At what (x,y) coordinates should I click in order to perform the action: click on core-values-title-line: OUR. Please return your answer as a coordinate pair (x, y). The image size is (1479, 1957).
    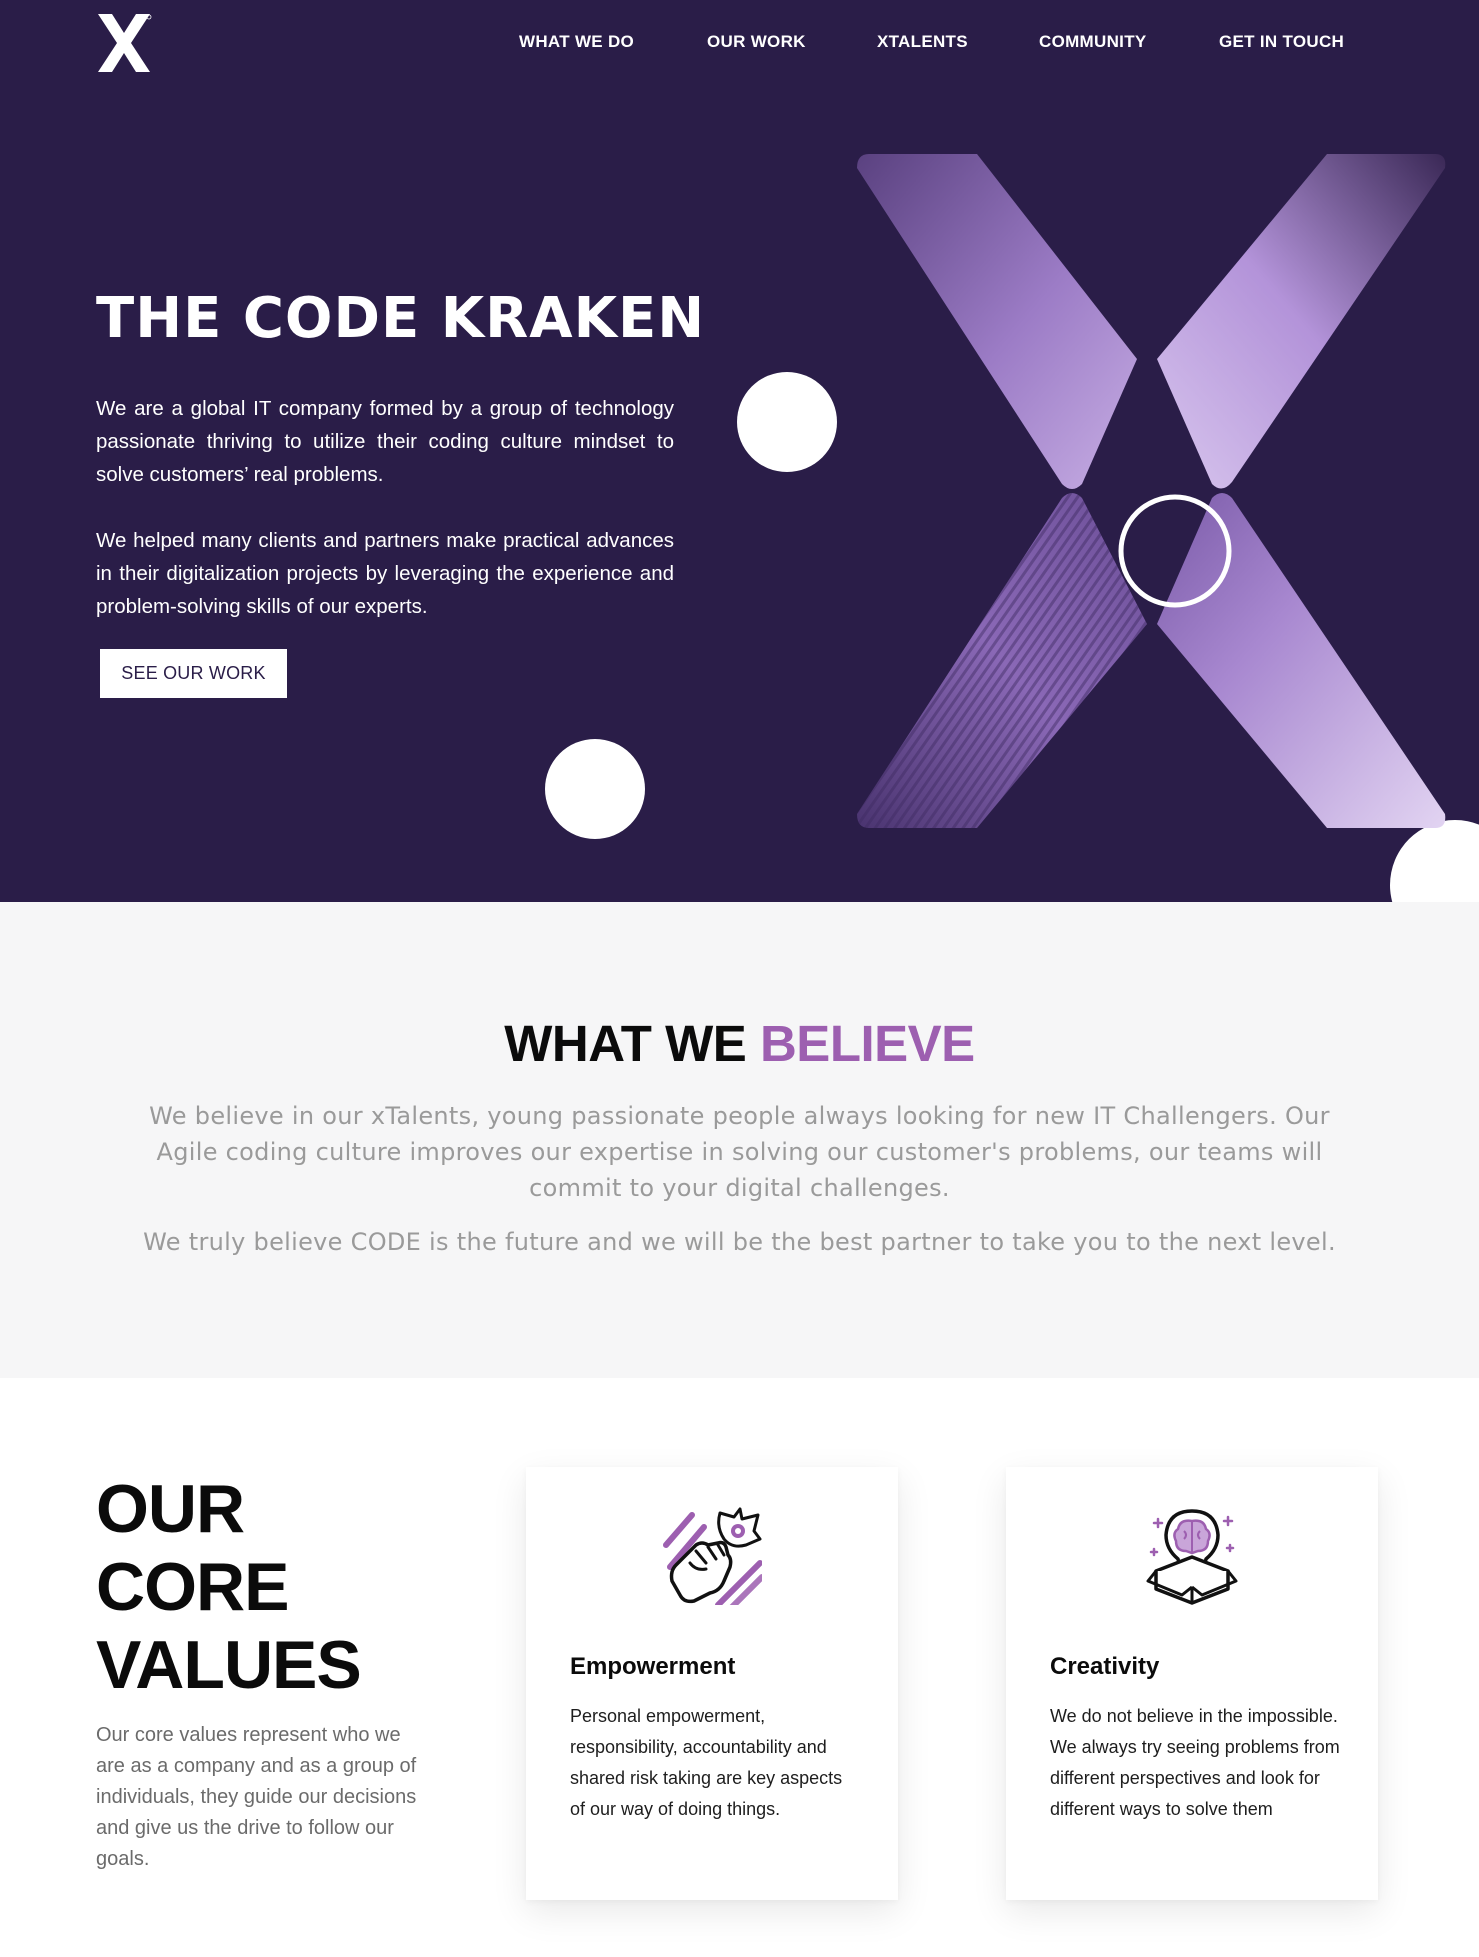
    Looking at the image, I should click on (170, 1509).